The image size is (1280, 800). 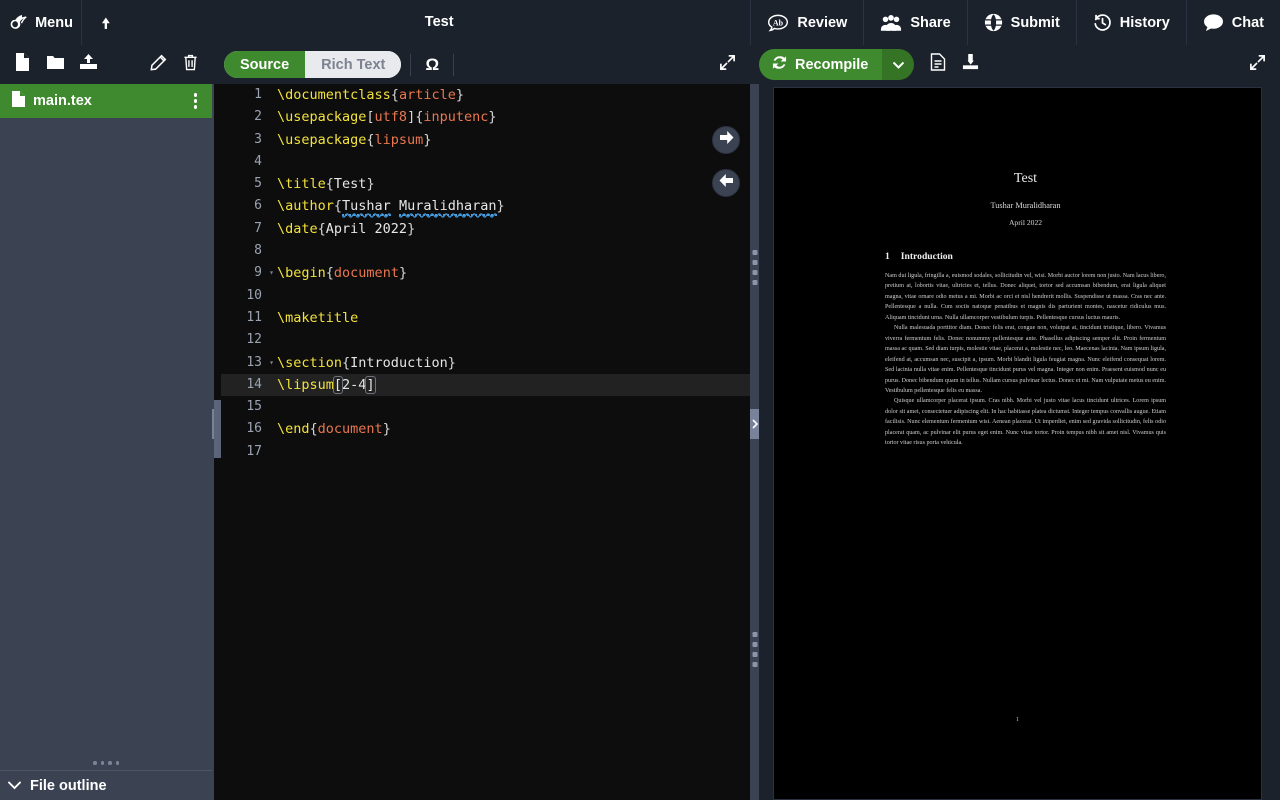 I want to click on review-button: Ab Review, so click(x=806, y=22).